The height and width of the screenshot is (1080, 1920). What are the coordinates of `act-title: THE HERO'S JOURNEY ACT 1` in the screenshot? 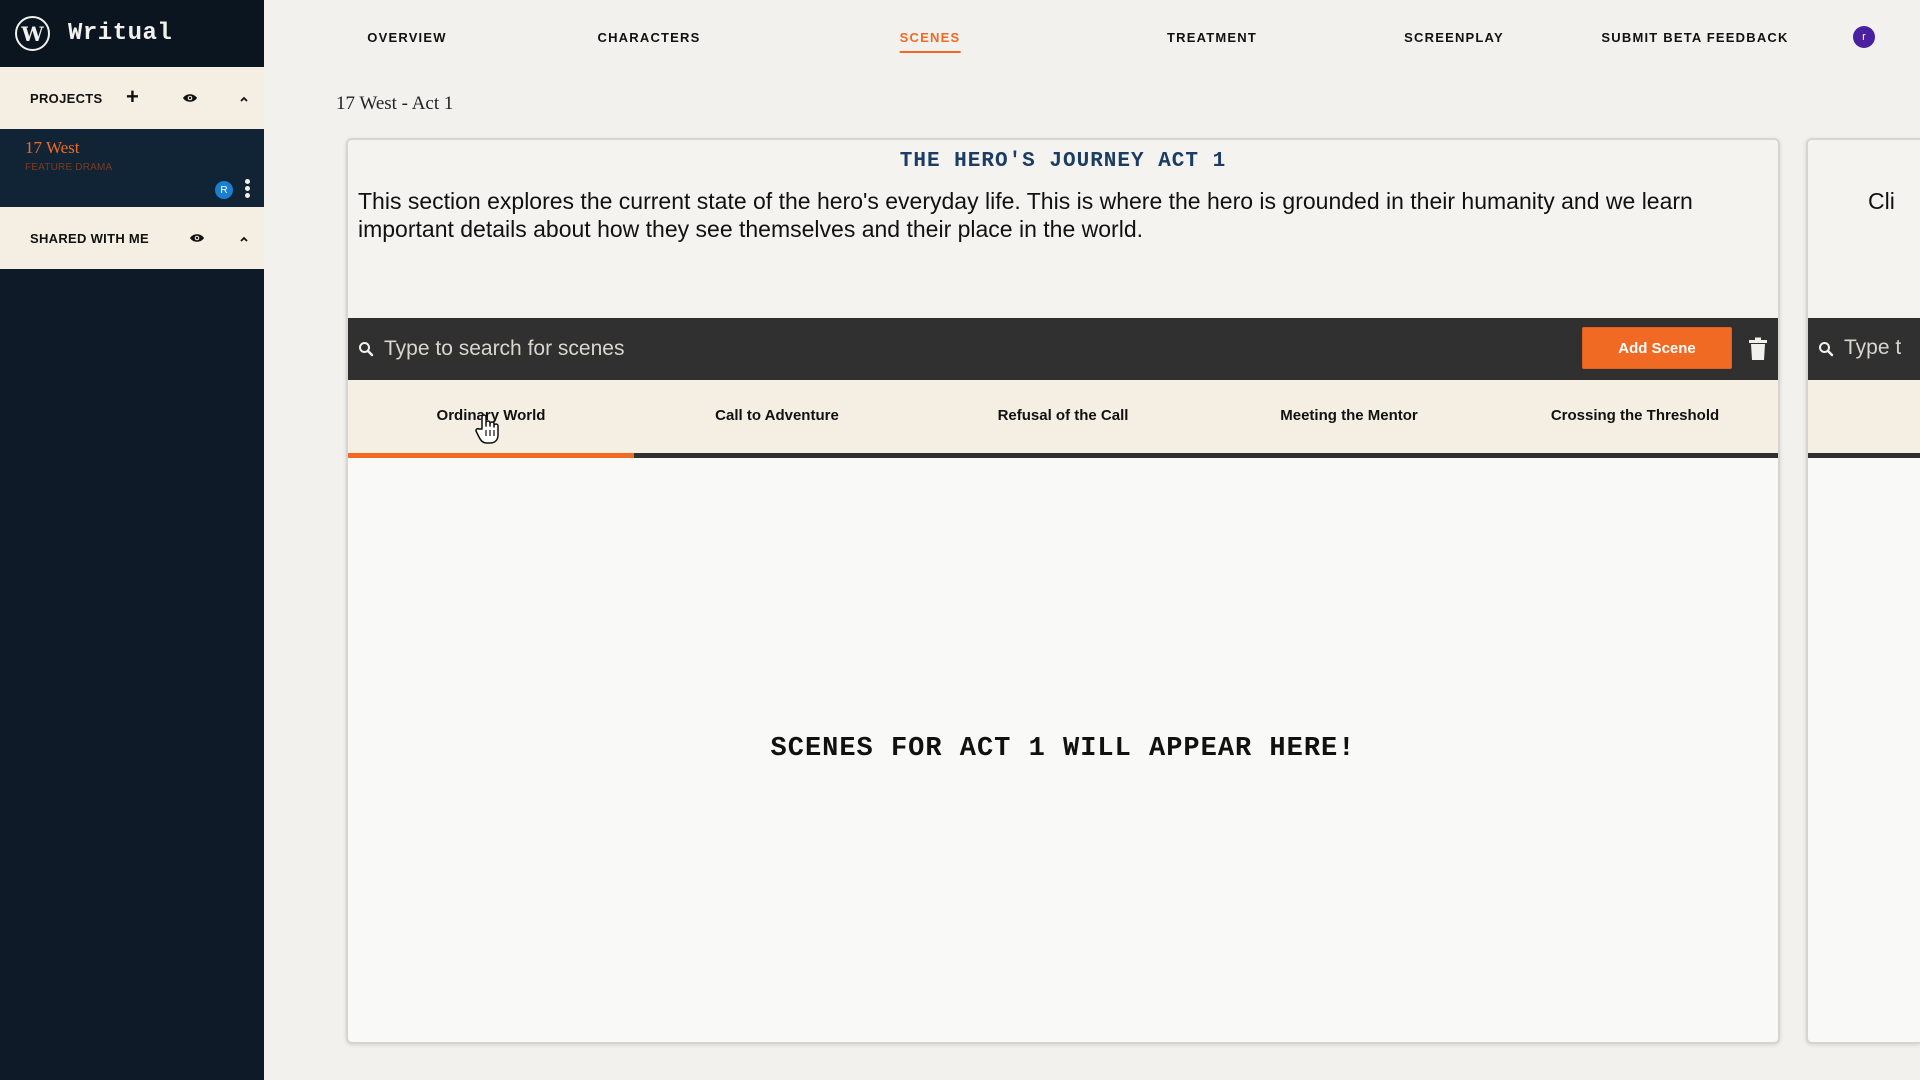 It's located at (1063, 161).